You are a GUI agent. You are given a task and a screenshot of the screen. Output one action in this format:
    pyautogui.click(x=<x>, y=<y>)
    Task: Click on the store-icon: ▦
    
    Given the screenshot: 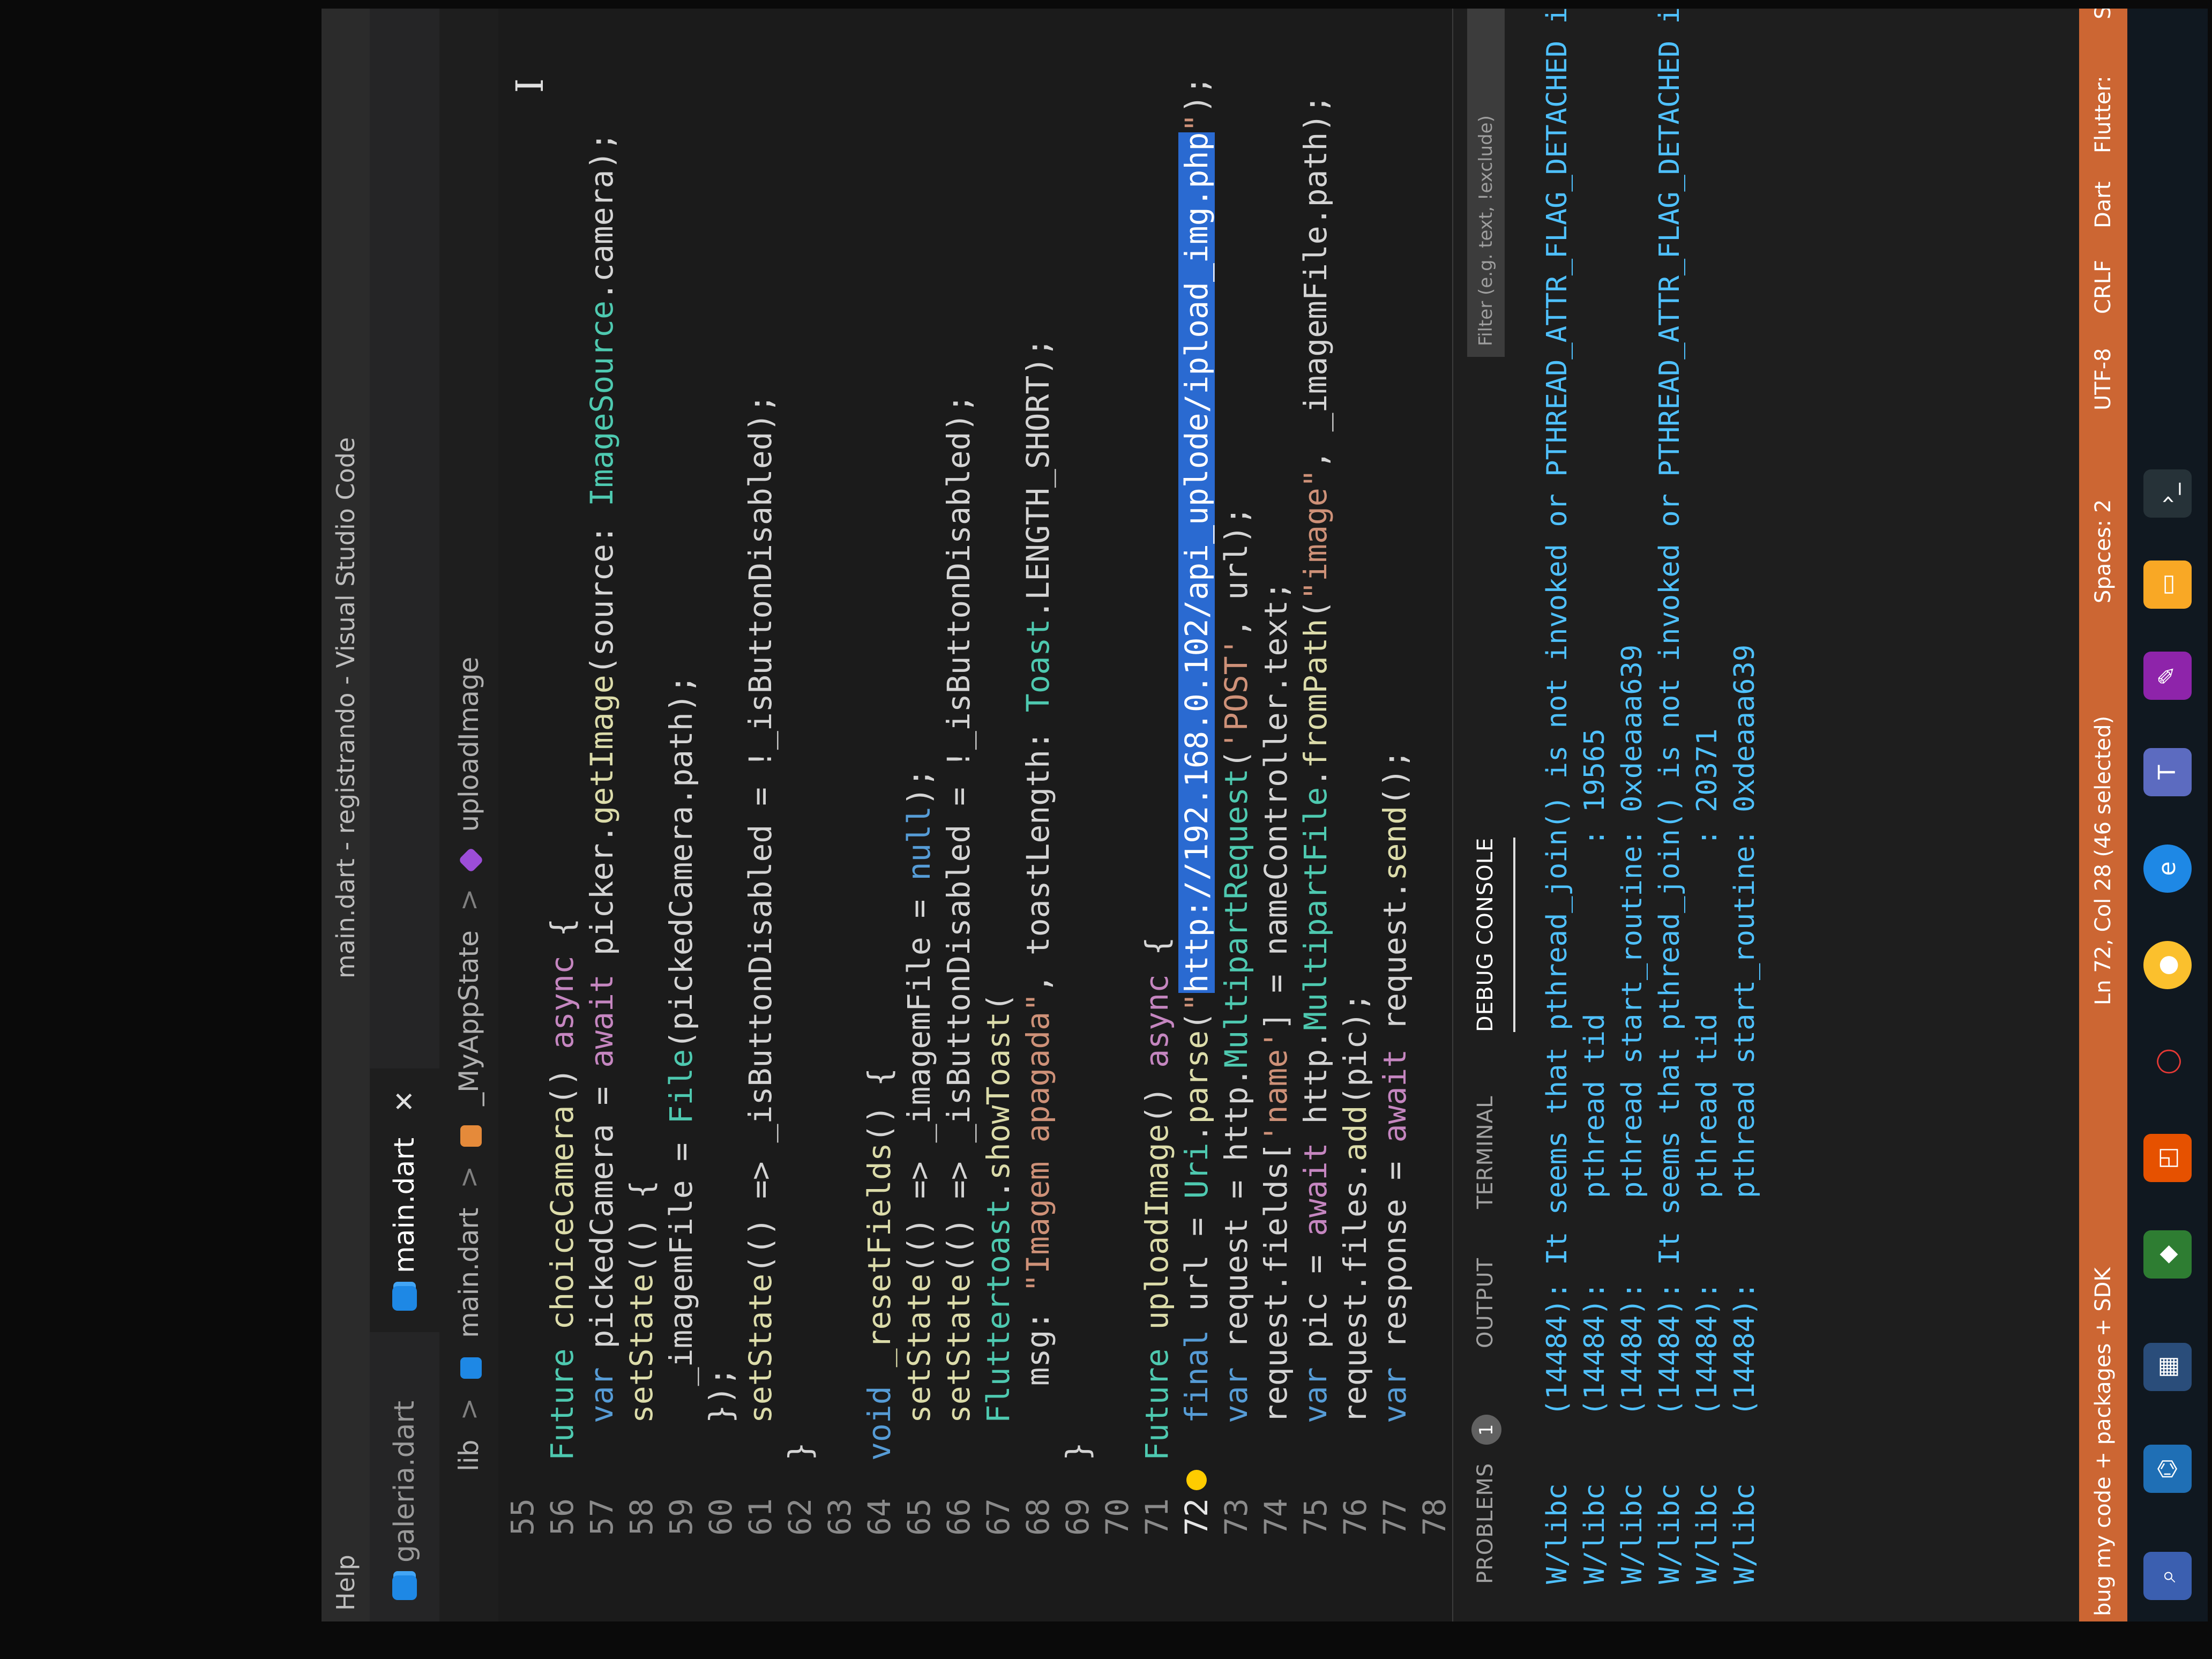 What is the action you would take?
    pyautogui.click(x=2167, y=1367)
    